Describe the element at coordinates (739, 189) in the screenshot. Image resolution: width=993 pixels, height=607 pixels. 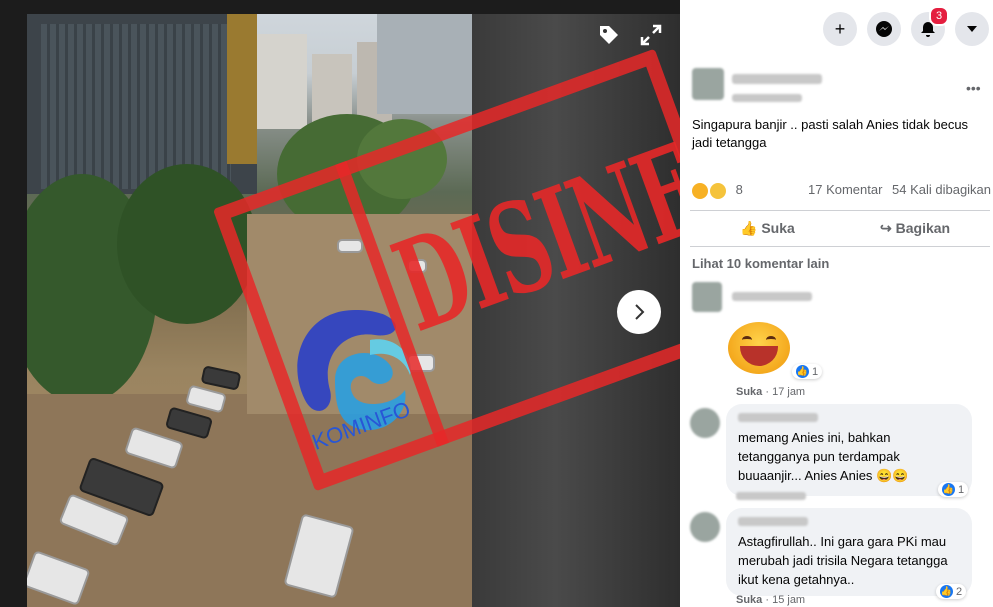
I see `reaction-count: 8` at that location.